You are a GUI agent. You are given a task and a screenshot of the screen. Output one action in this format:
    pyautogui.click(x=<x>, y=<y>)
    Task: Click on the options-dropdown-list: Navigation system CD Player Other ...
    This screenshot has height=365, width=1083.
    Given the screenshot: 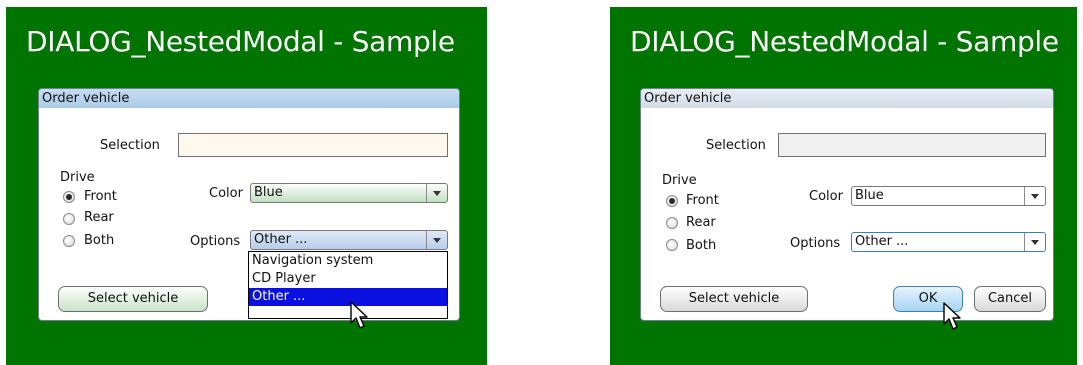 What is the action you would take?
    pyautogui.click(x=348, y=285)
    